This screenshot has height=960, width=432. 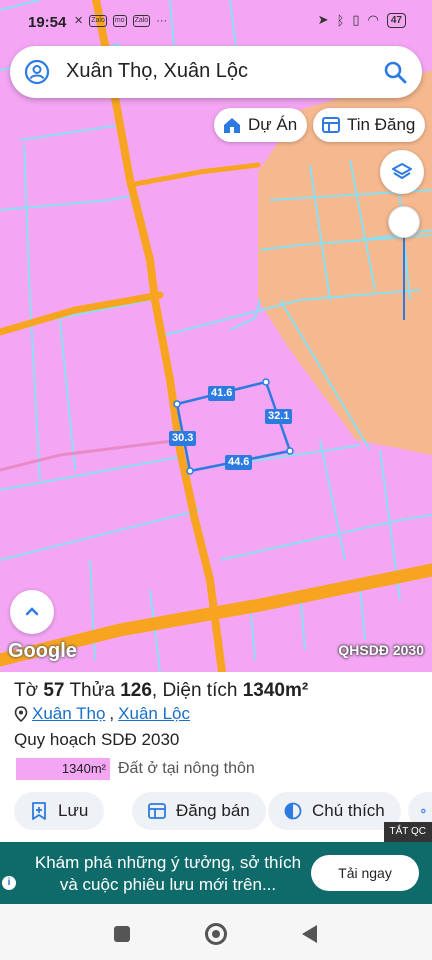 What do you see at coordinates (407, 832) in the screenshot?
I see `close-ad-button: TẮT QC` at bounding box center [407, 832].